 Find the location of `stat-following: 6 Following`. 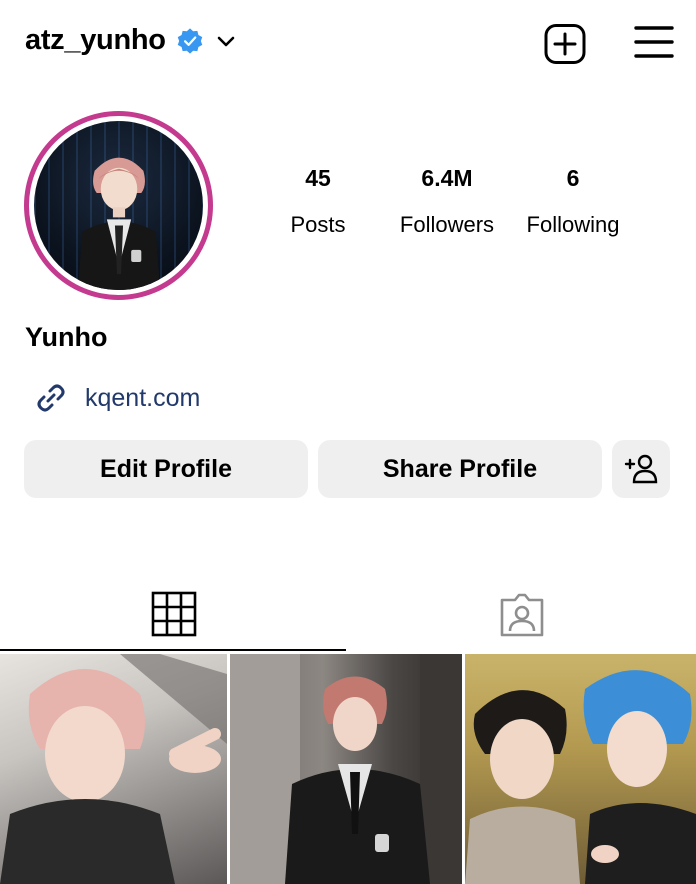

stat-following: 6 Following is located at coordinates (573, 199).